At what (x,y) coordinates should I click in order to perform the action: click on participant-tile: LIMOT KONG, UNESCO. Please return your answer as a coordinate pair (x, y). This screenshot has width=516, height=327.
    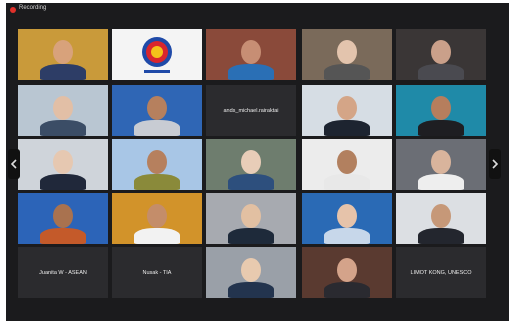
    Looking at the image, I should click on (441, 272).